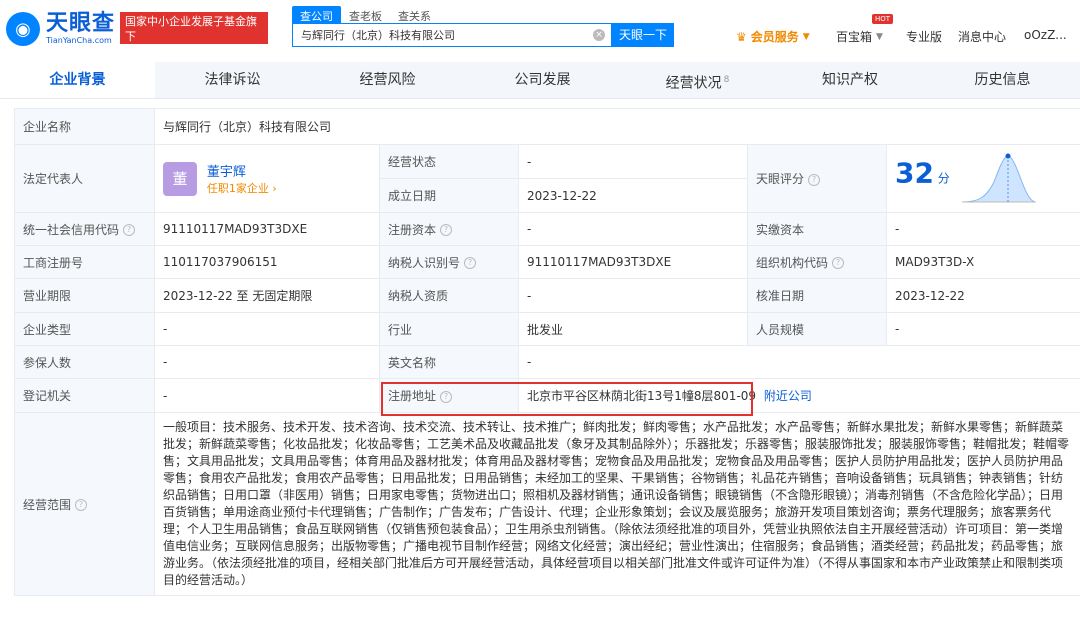  I want to click on tab-operations-count: 8, so click(726, 80).